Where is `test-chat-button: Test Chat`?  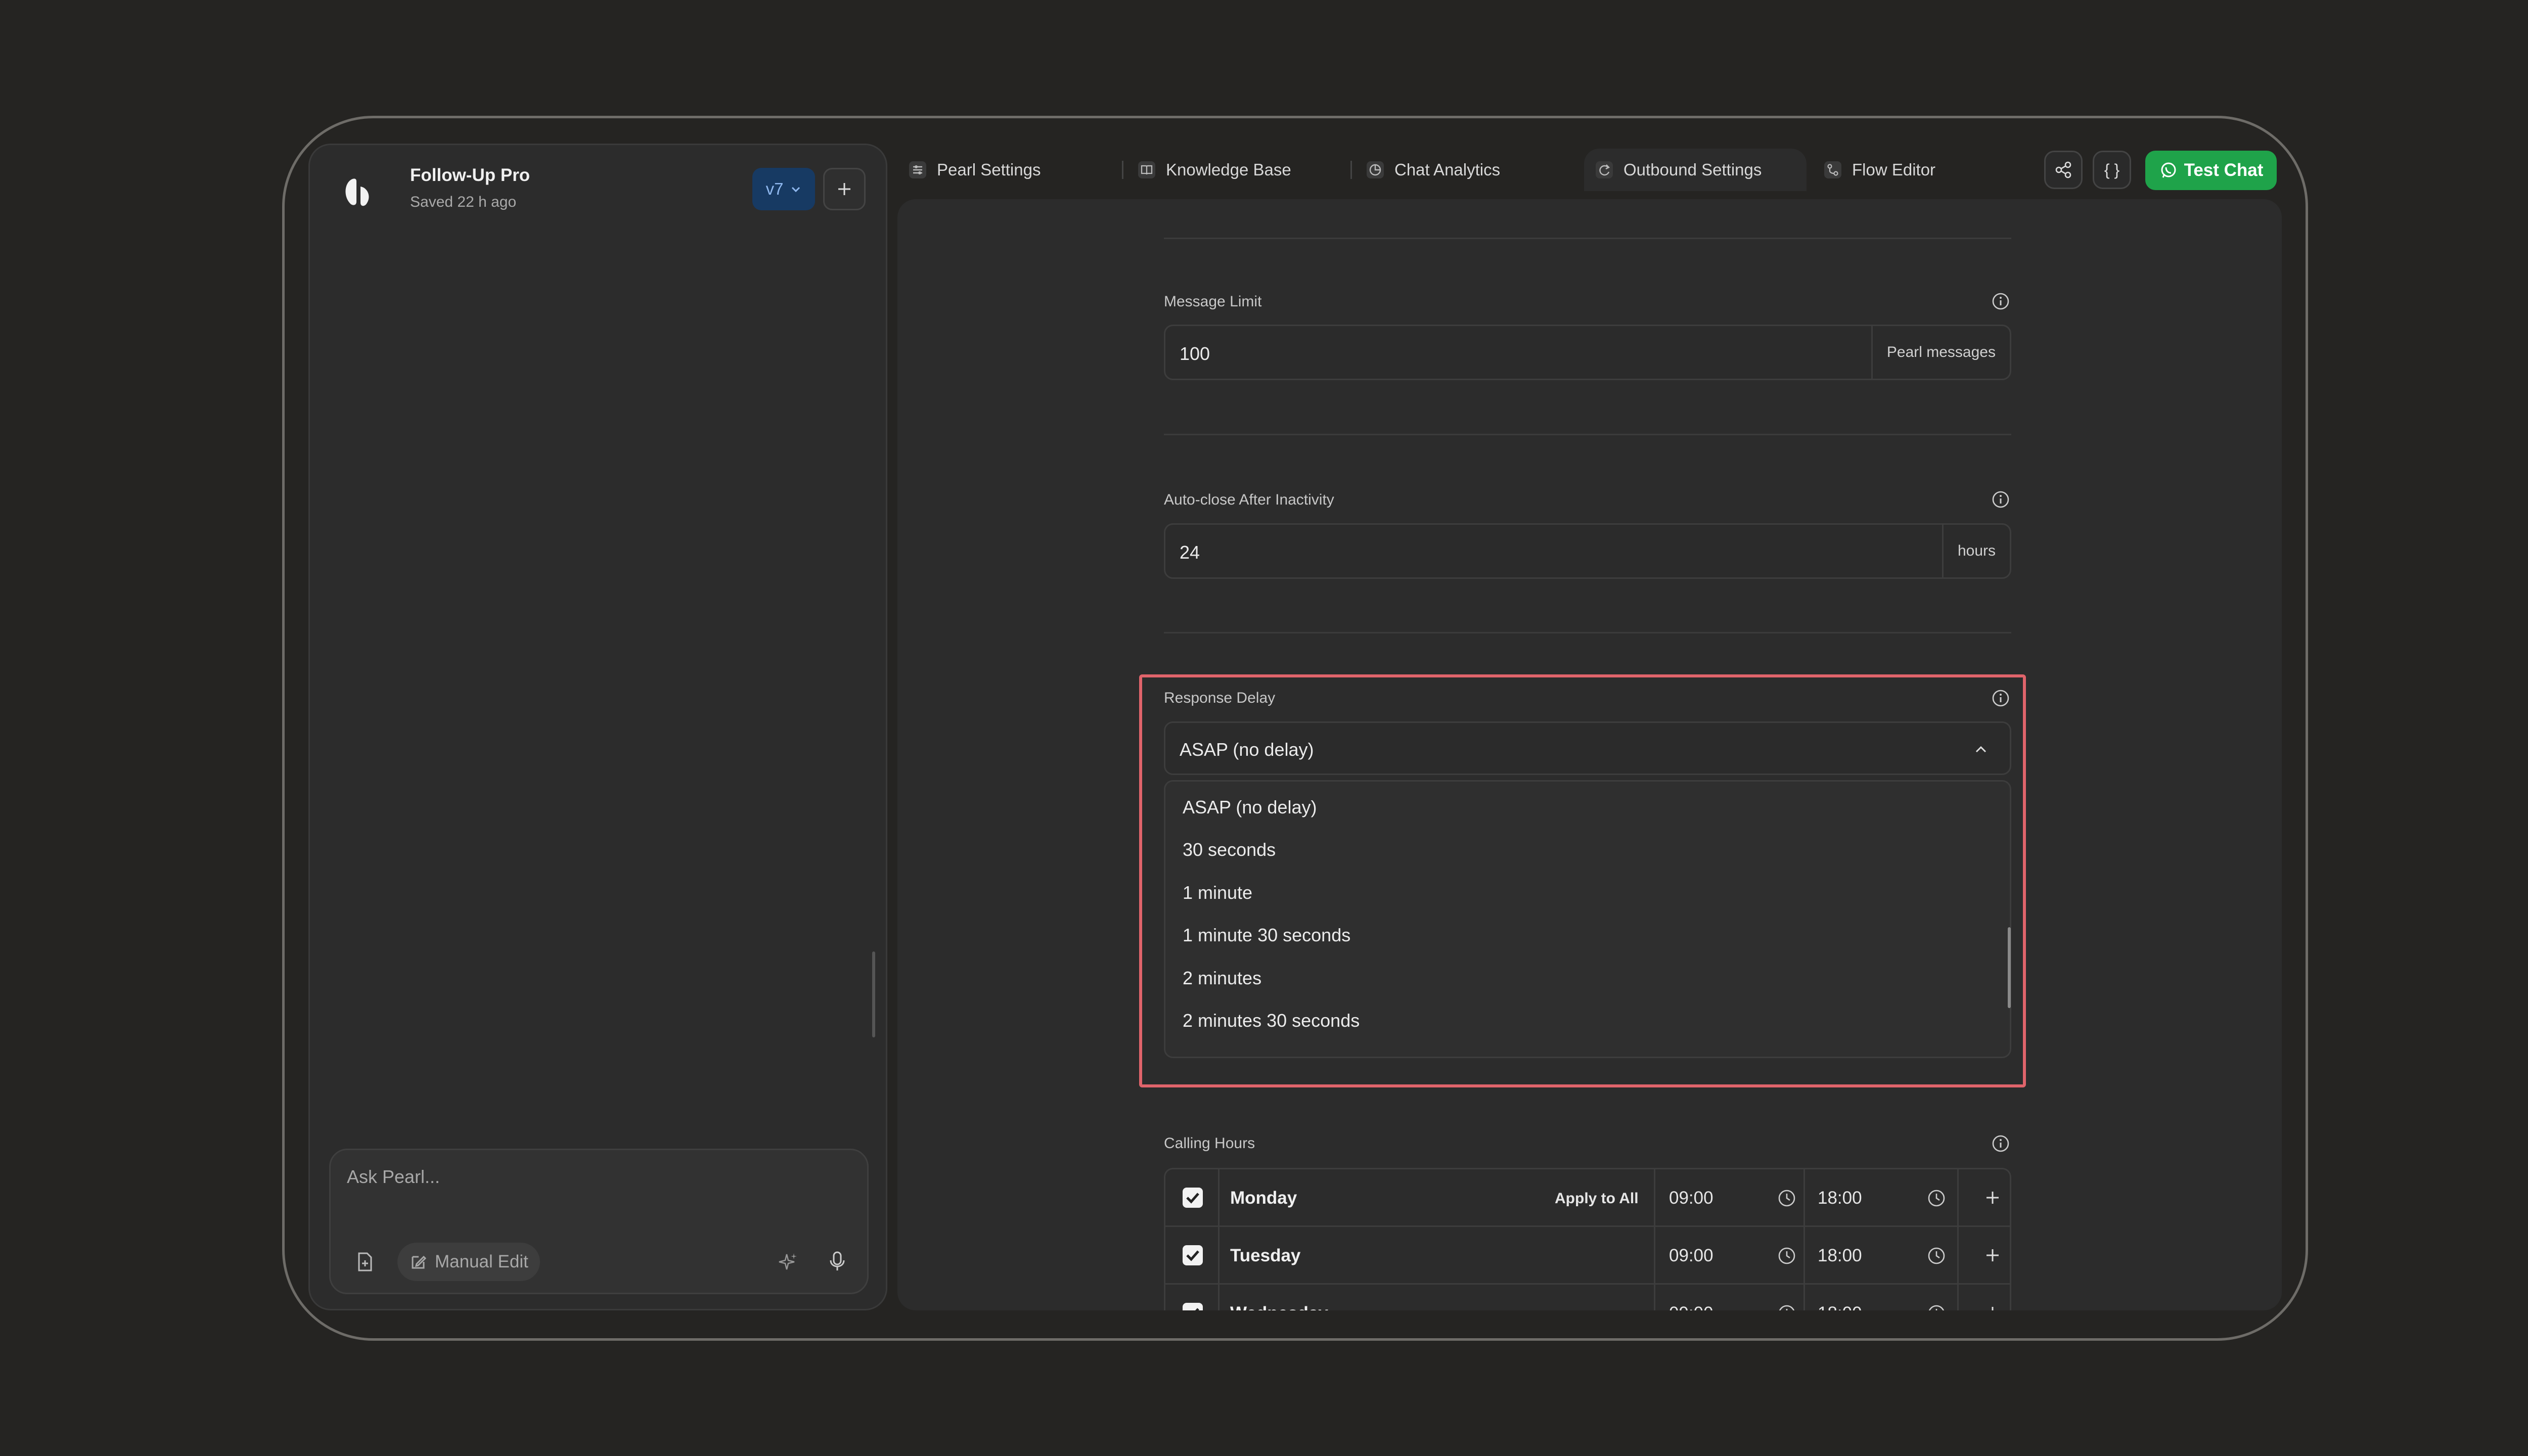
test-chat-button: Test Chat is located at coordinates (2211, 170).